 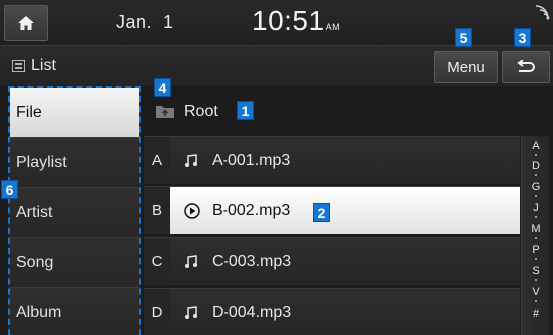 I want to click on index-letter-d: D, so click(x=536, y=166).